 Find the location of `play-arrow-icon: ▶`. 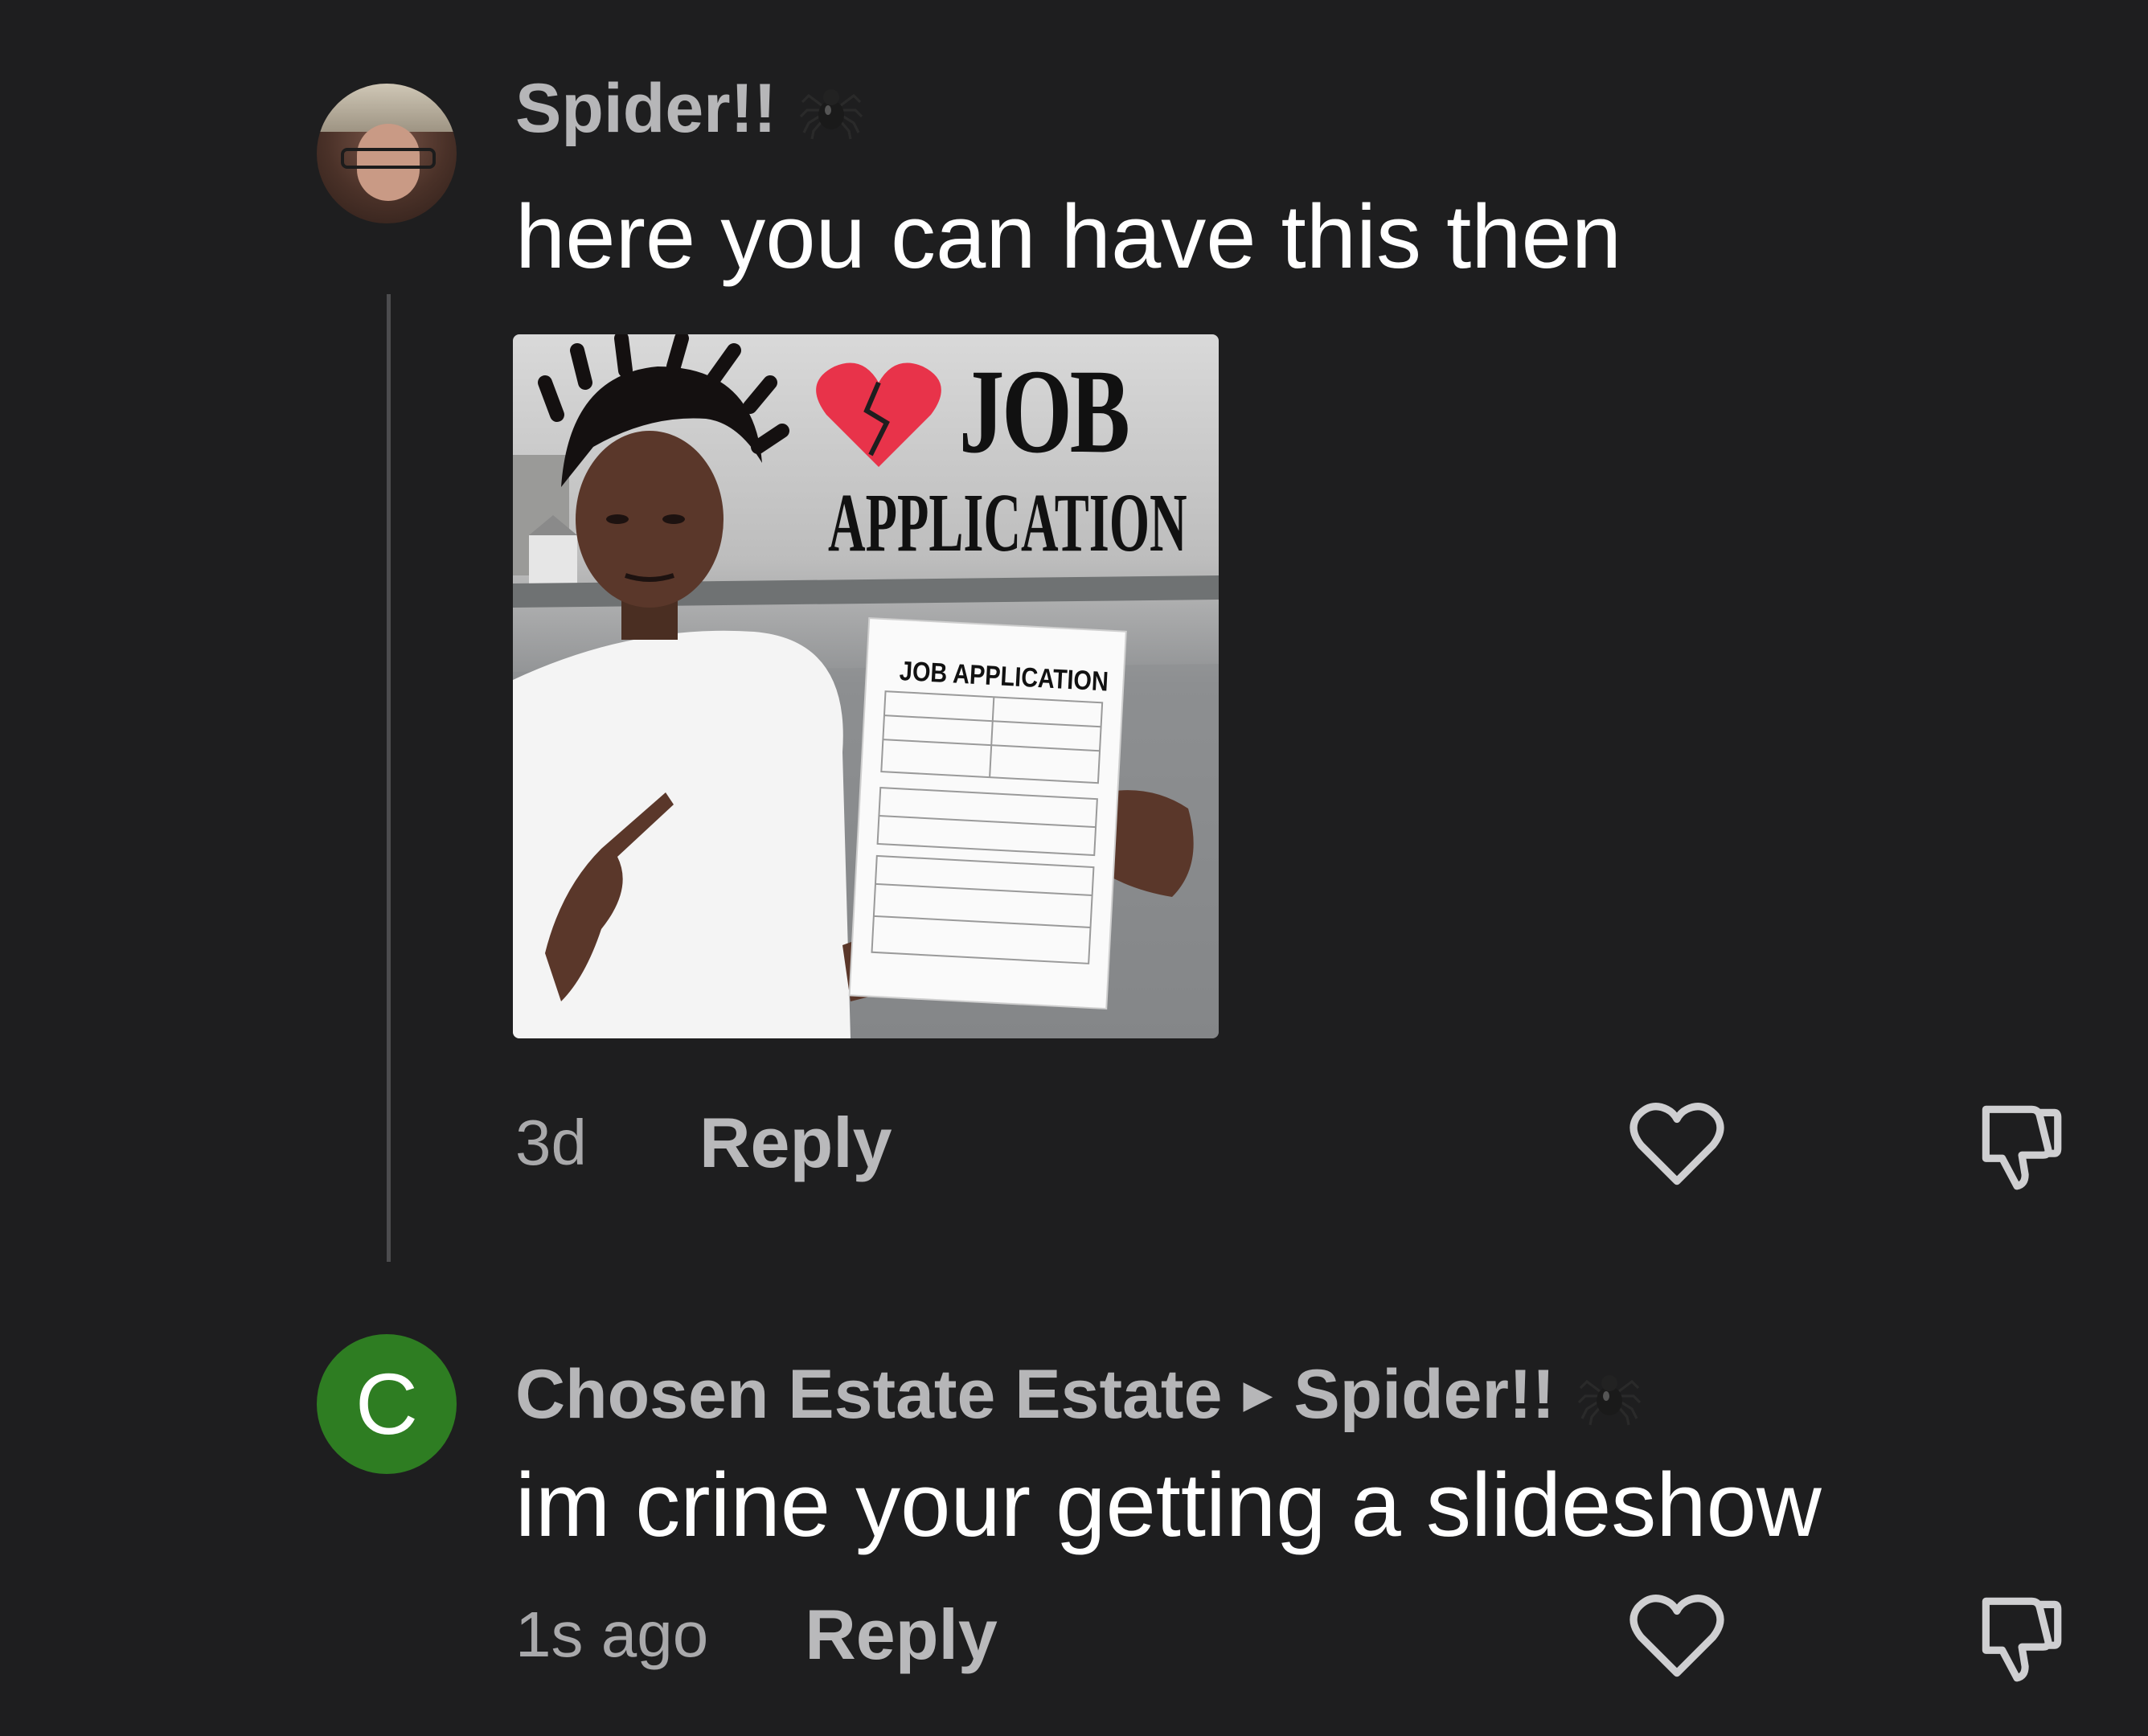

play-arrow-icon: ▶ is located at coordinates (1258, 1395).